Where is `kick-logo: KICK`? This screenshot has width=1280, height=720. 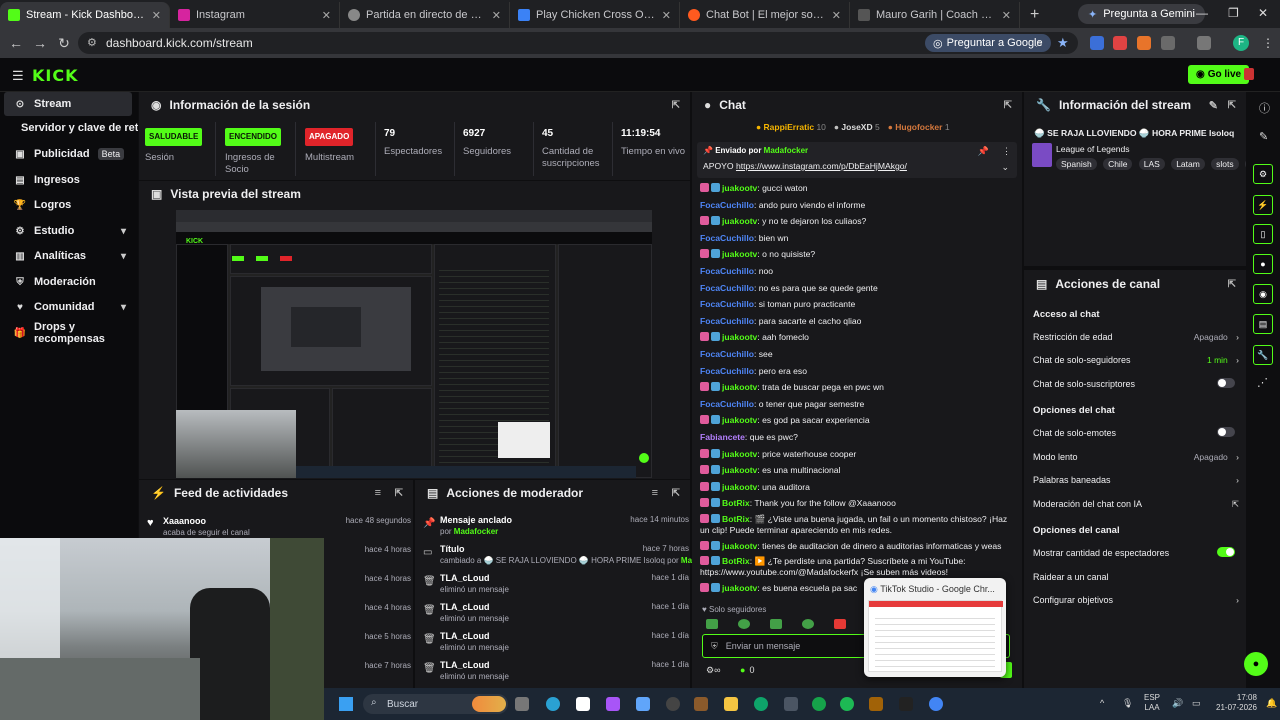 kick-logo: KICK is located at coordinates (55, 75).